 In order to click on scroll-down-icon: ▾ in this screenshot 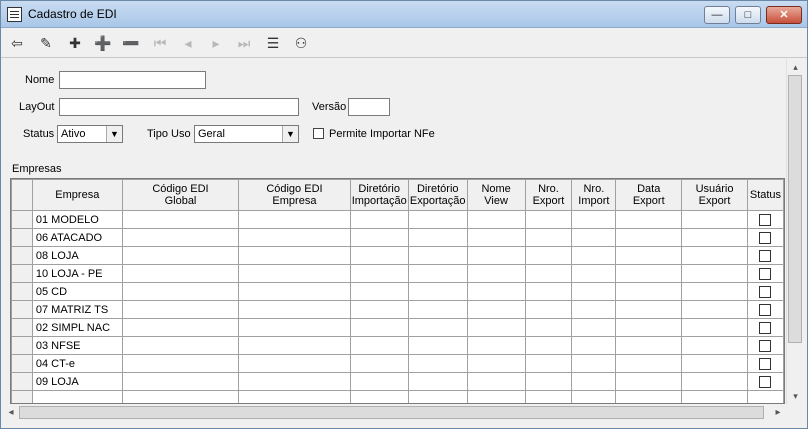, I will do `click(795, 396)`.